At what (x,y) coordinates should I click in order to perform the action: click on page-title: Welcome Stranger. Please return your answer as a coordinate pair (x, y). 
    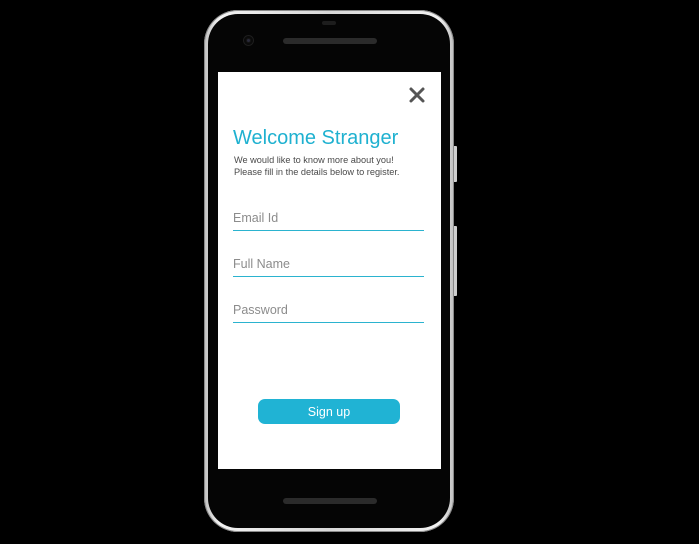
    Looking at the image, I should click on (316, 138).